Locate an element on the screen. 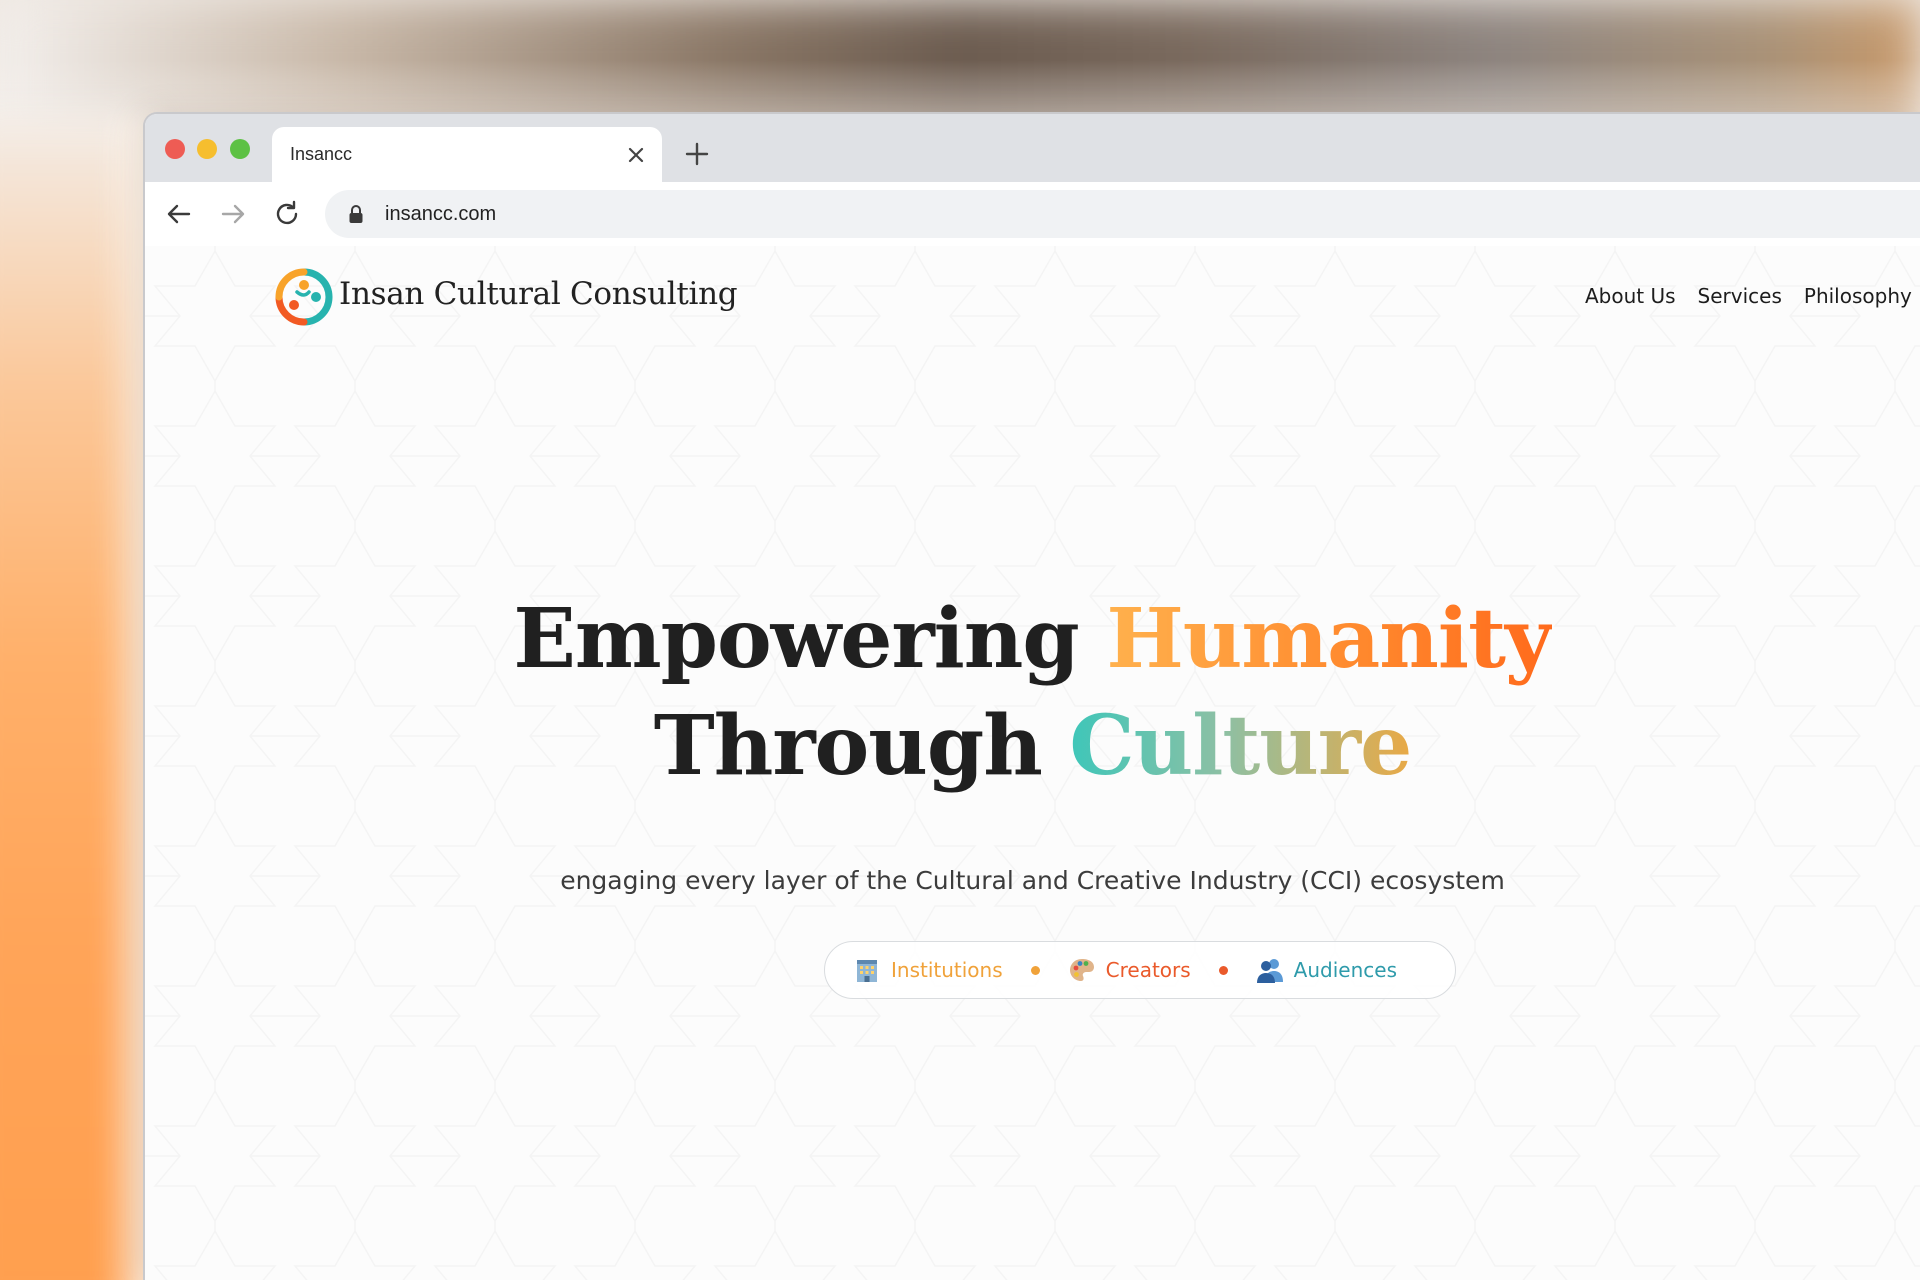  logo-icon is located at coordinates (304, 297).